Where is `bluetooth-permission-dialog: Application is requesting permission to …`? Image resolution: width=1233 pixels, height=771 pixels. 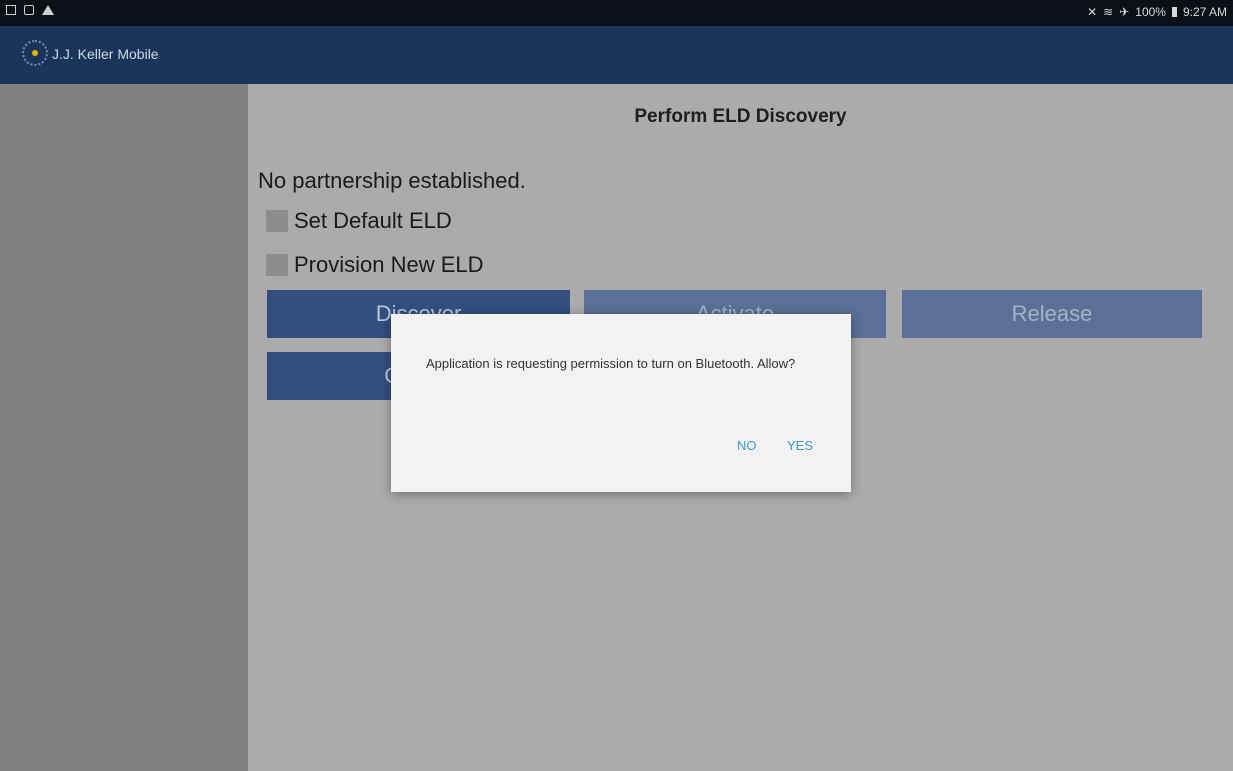 bluetooth-permission-dialog: Application is requesting permission to … is located at coordinates (621, 403).